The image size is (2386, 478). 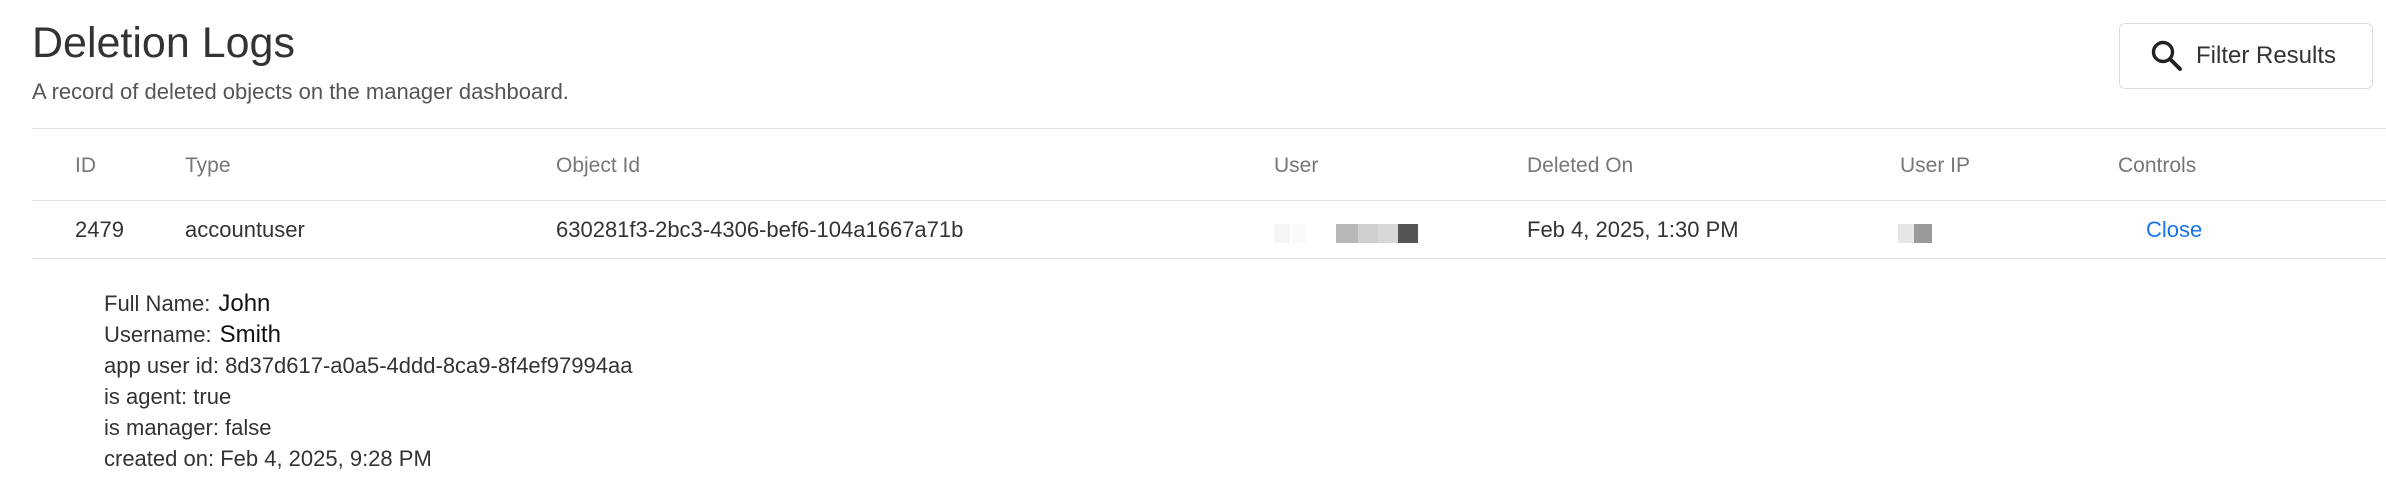 I want to click on detail-created-on: created on: Feb 4, 2025, 9:28 PM, so click(x=268, y=458).